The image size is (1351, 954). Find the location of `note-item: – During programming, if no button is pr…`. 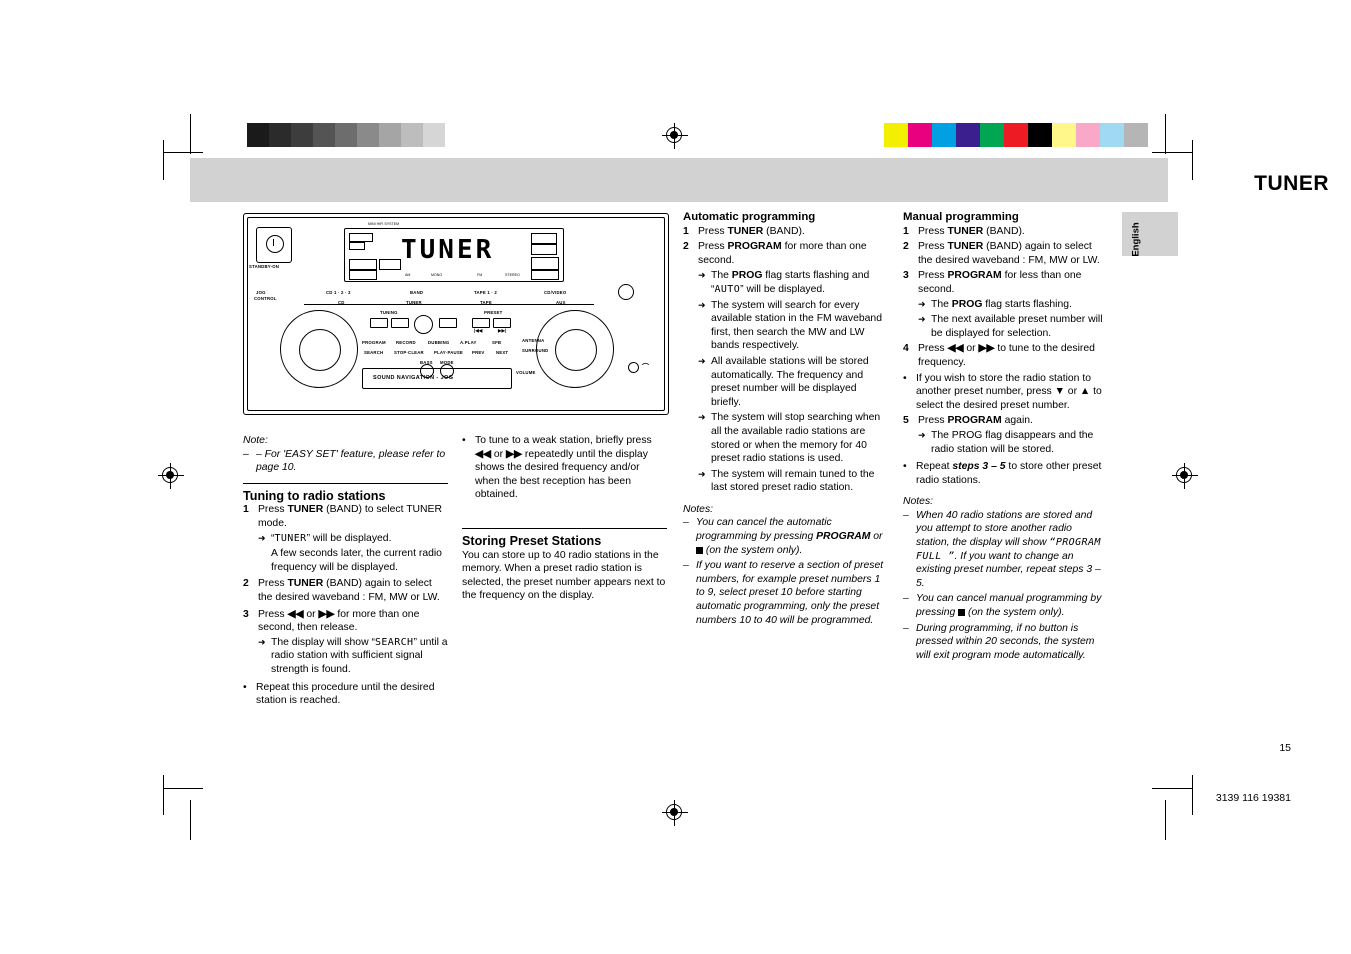

note-item: – During programming, if no button is pr… is located at coordinates (1005, 642).